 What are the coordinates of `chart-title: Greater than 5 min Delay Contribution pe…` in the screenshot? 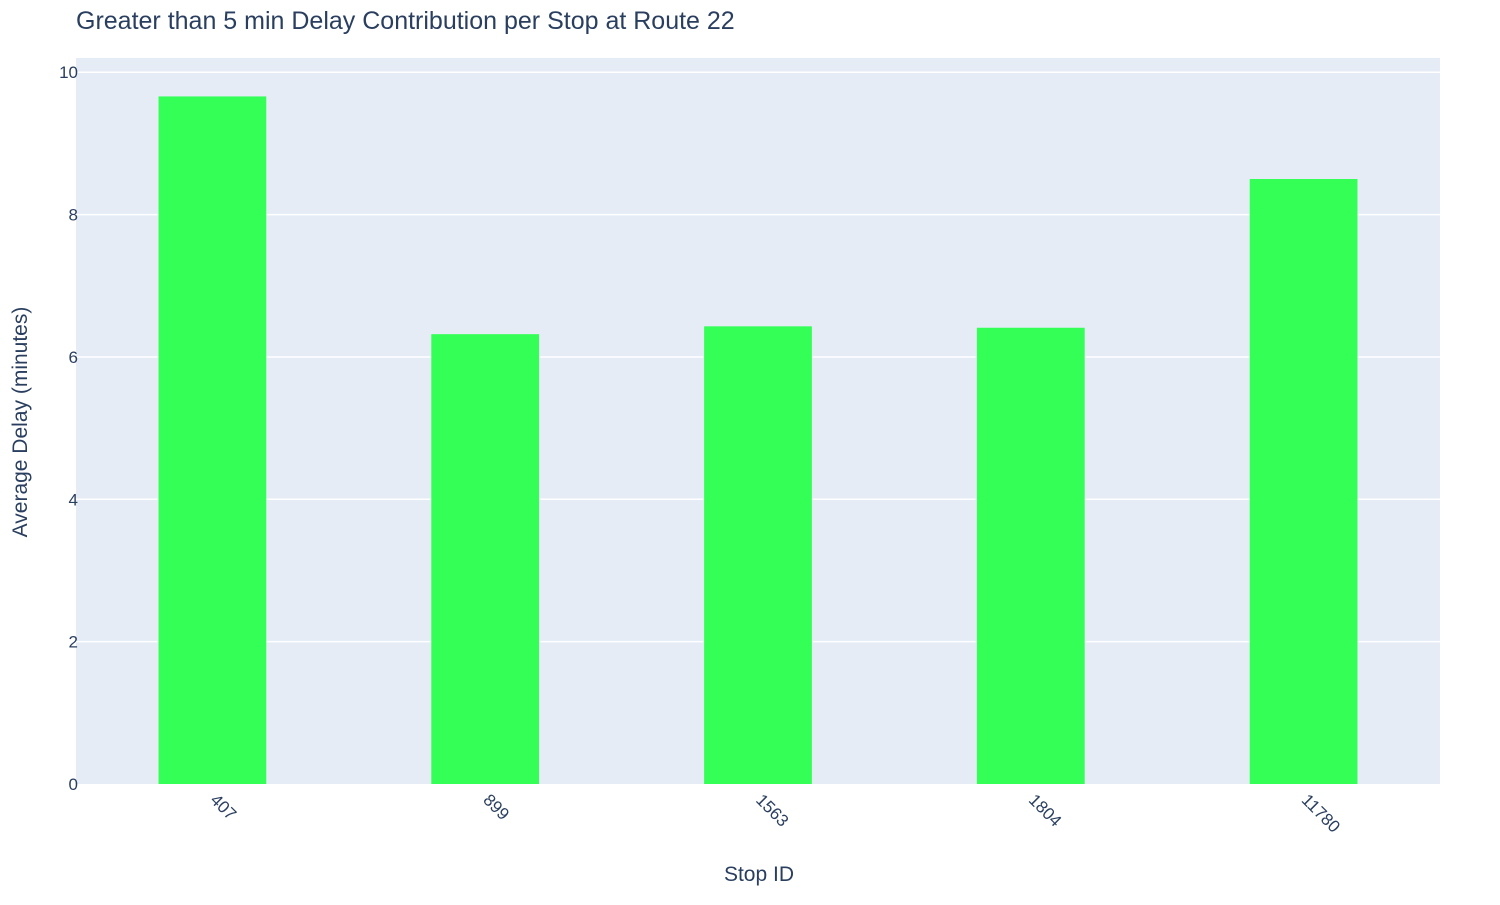 It's located at (405, 21).